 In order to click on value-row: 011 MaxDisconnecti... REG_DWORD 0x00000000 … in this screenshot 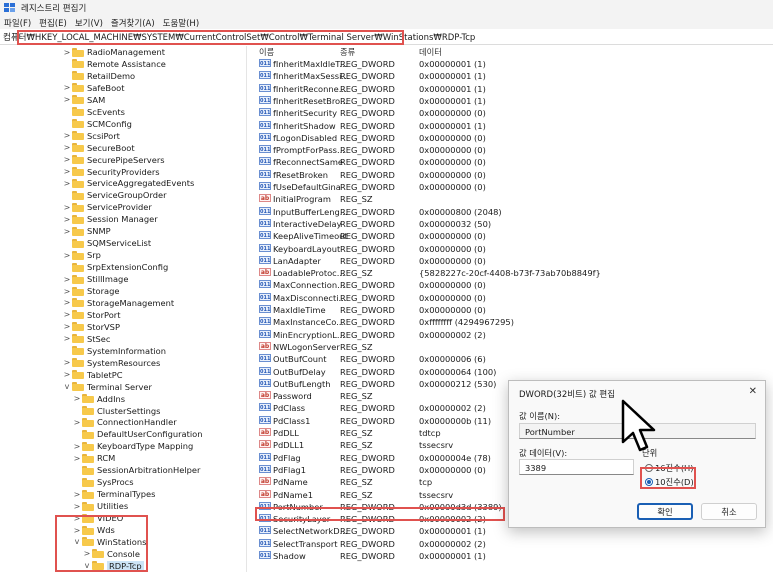, I will do `click(510, 298)`.